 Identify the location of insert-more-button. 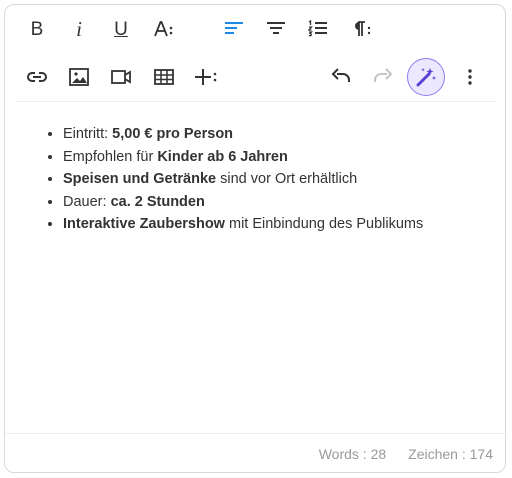
(206, 77).